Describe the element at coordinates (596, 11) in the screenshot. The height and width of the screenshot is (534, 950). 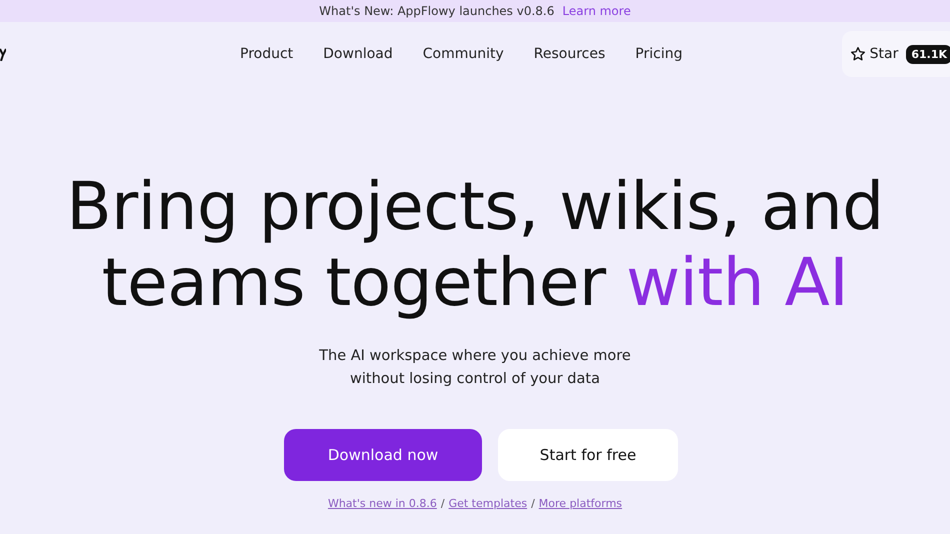
I see `learn-more-link: Learn more` at that location.